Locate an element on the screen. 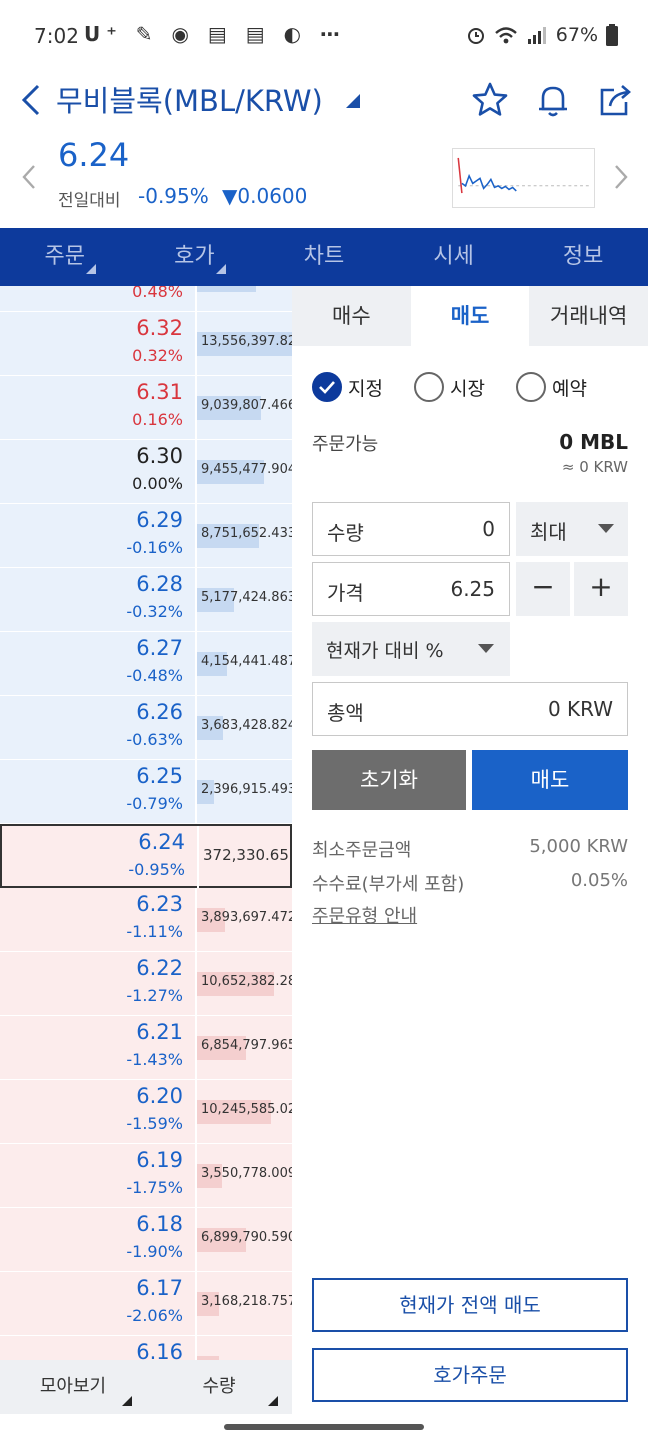 The height and width of the screenshot is (1440, 648). row-change-percent: 0.32% is located at coordinates (157, 355).